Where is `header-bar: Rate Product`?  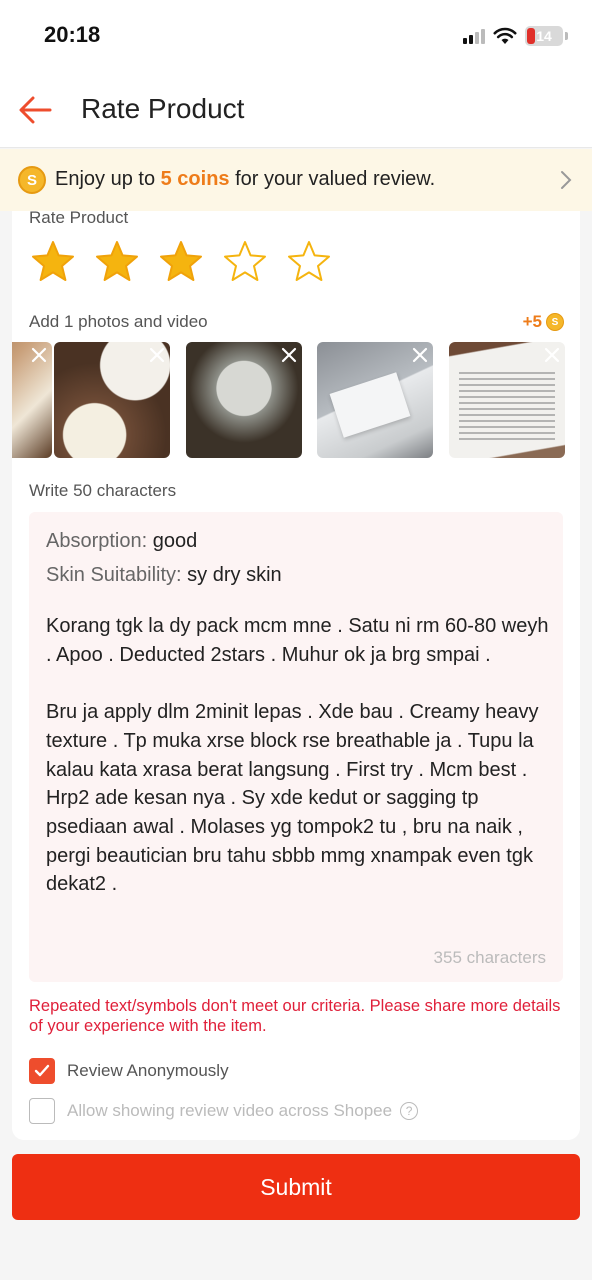
header-bar: Rate Product is located at coordinates (296, 110).